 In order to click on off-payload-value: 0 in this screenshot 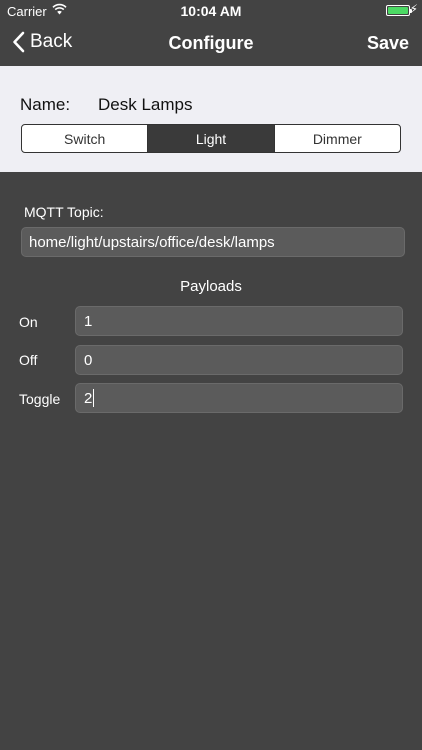, I will do `click(88, 360)`.